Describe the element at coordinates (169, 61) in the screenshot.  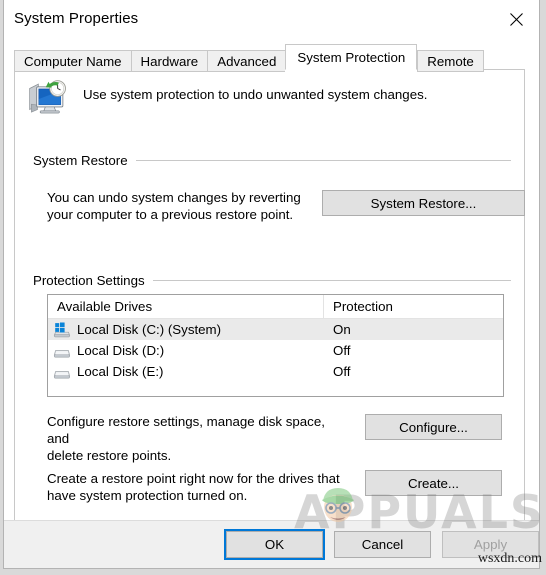
I see `tab-hardware: Hardware` at that location.